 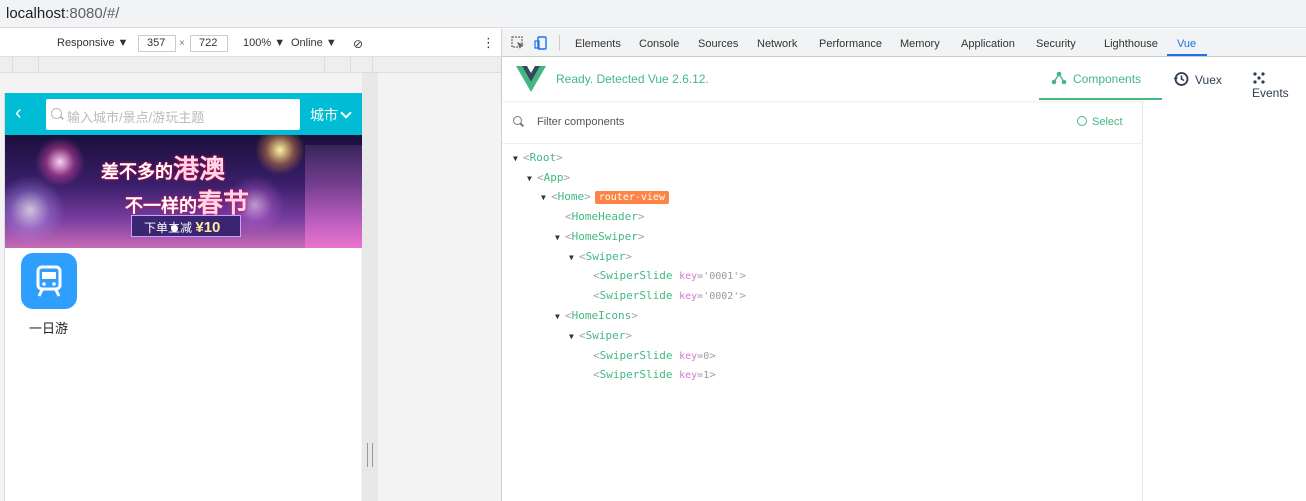 I want to click on tree-node-homeswiper: ▼ <HomeSwiper>, so click(x=599, y=236).